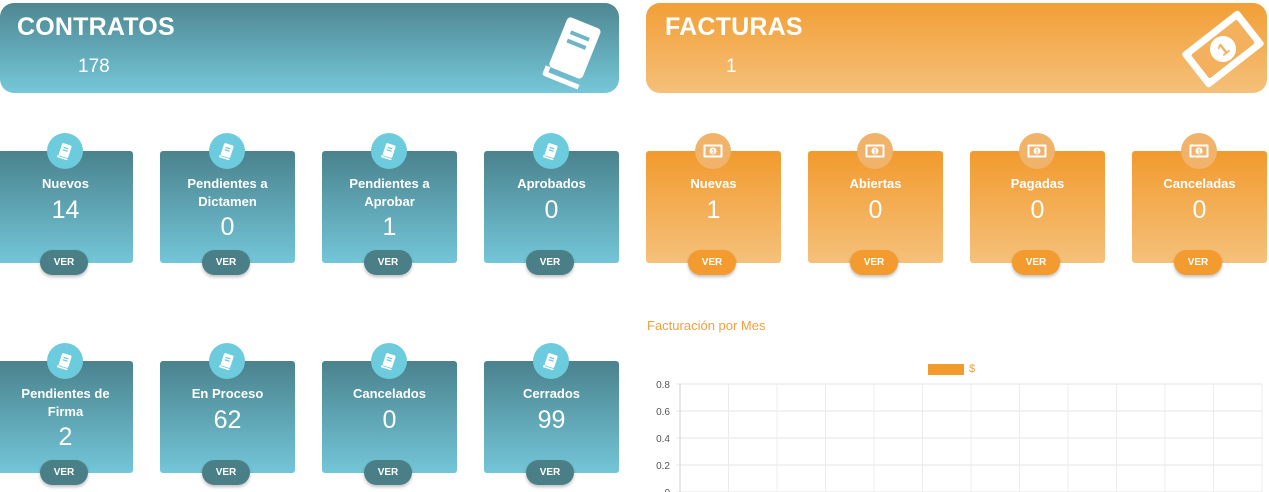  What do you see at coordinates (663, 412) in the screenshot?
I see `y-tick-label: 0.6` at bounding box center [663, 412].